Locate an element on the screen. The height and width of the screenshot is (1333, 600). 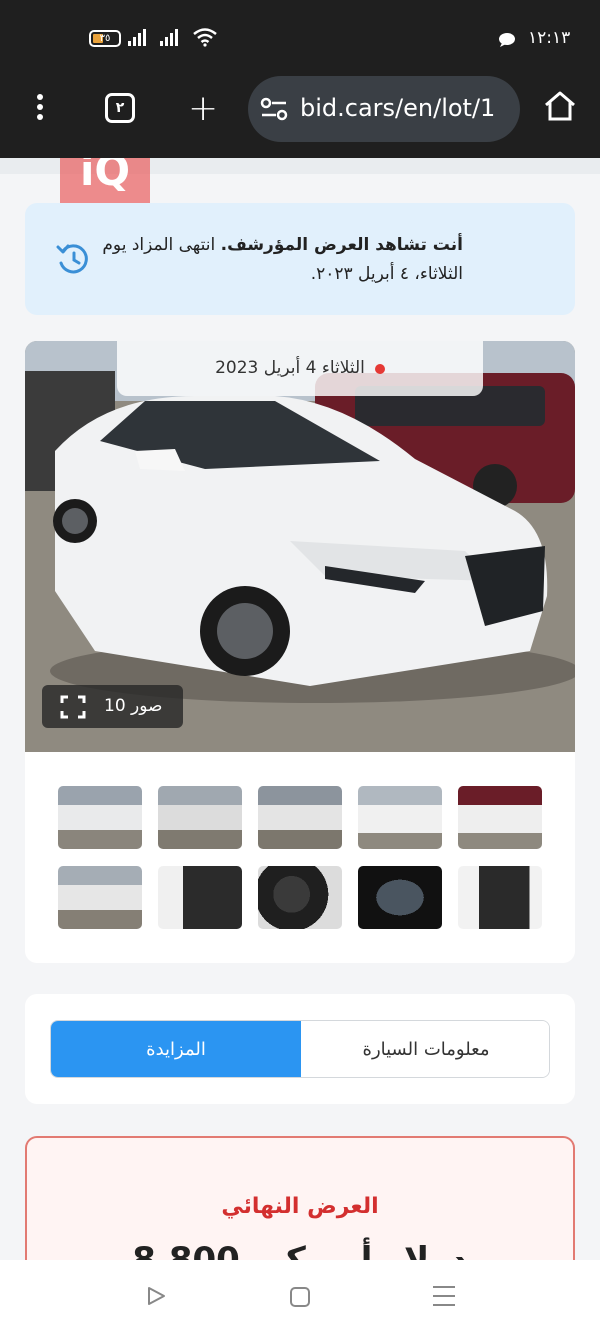
address-bar: bid.cars/en/lot/1 is located at coordinates (384, 109).